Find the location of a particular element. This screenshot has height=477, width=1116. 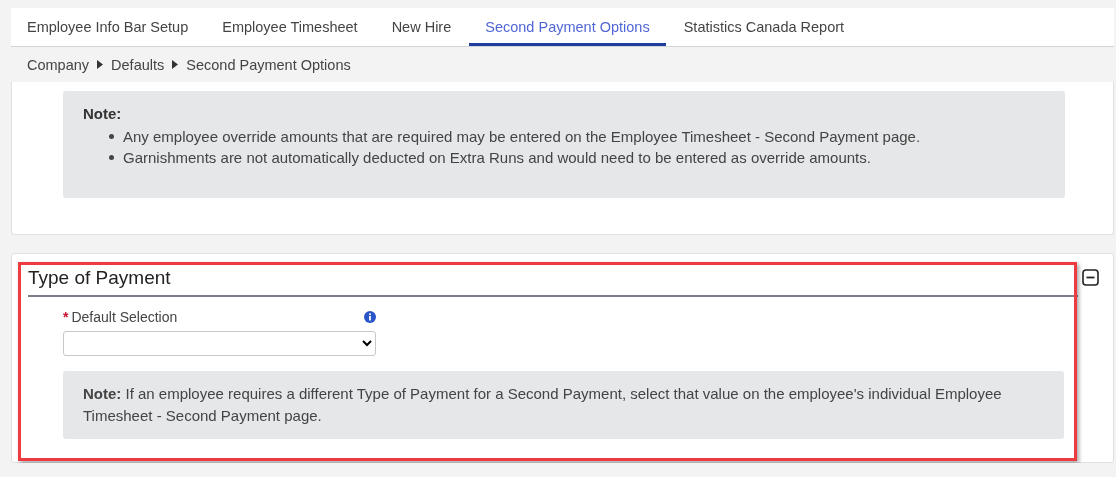

tab: Statistics Canada Report is located at coordinates (764, 27).